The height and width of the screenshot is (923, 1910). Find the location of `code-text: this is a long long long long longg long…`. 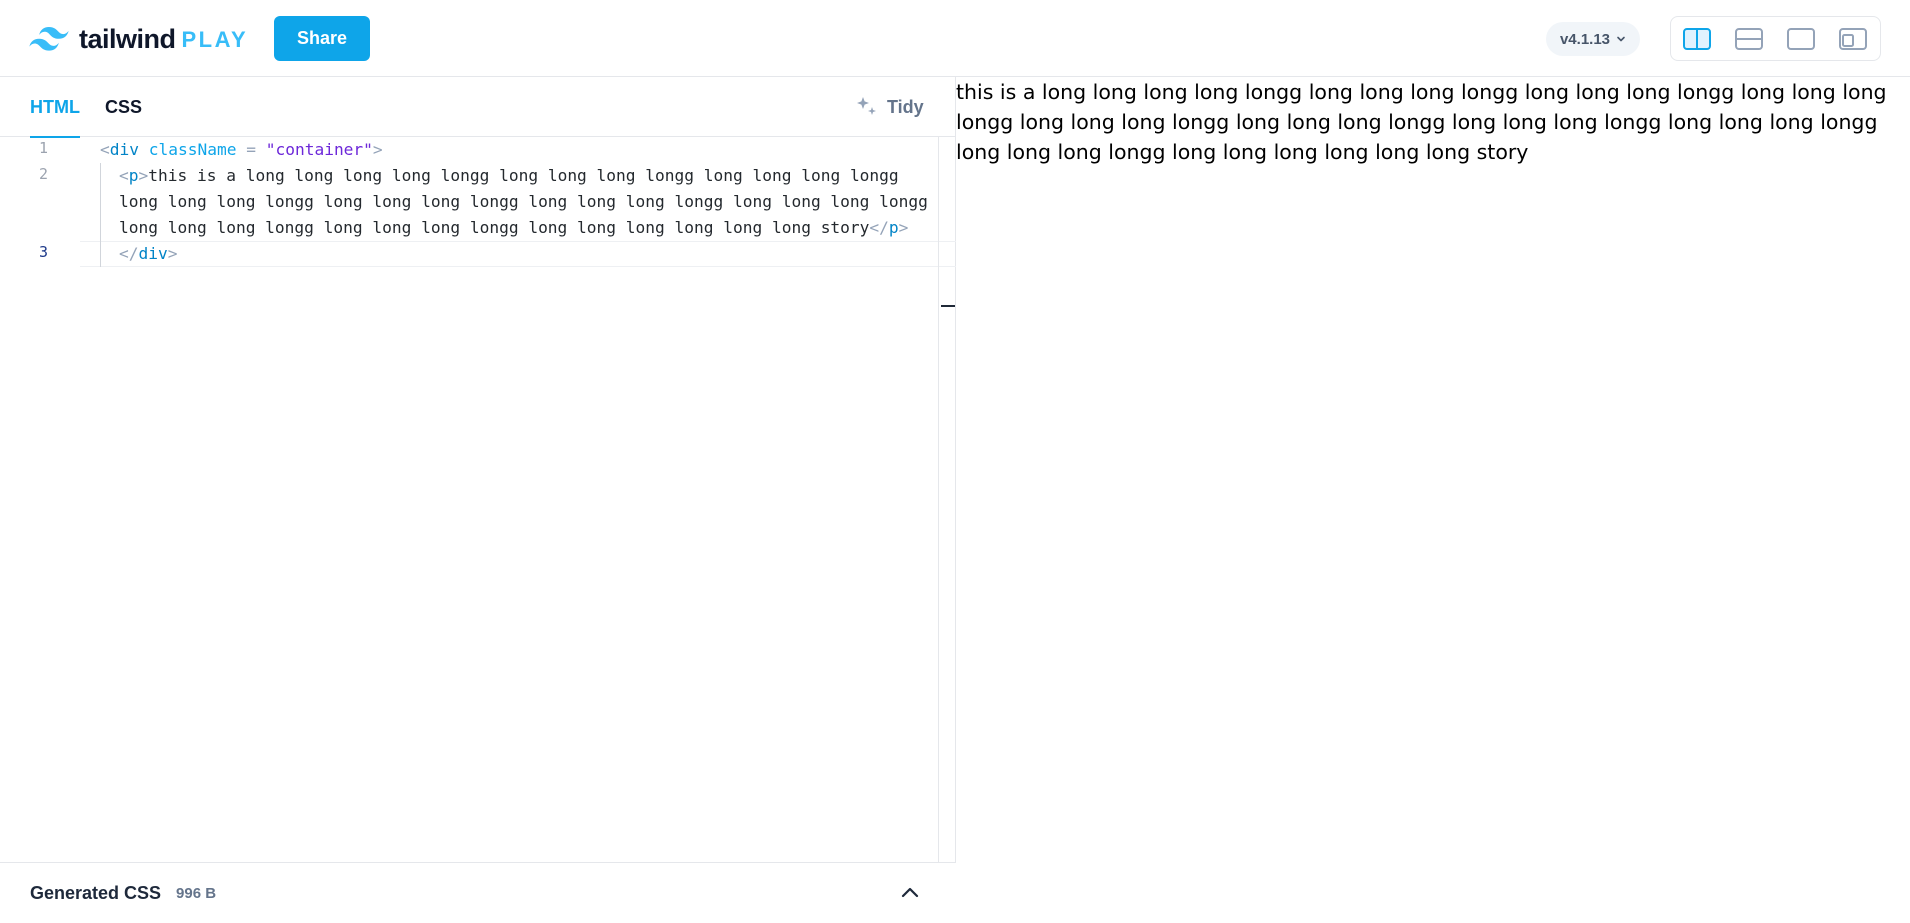

code-text: this is a long long long long longg long… is located at coordinates (523, 175).